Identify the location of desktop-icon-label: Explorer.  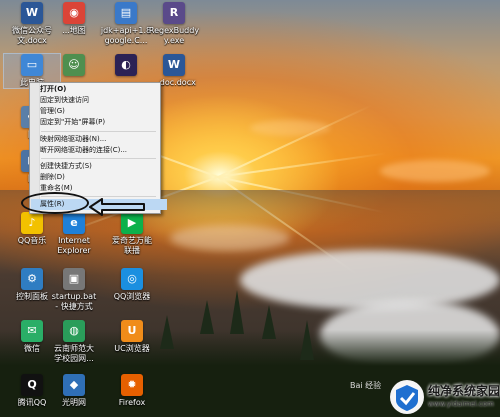
(74, 250).